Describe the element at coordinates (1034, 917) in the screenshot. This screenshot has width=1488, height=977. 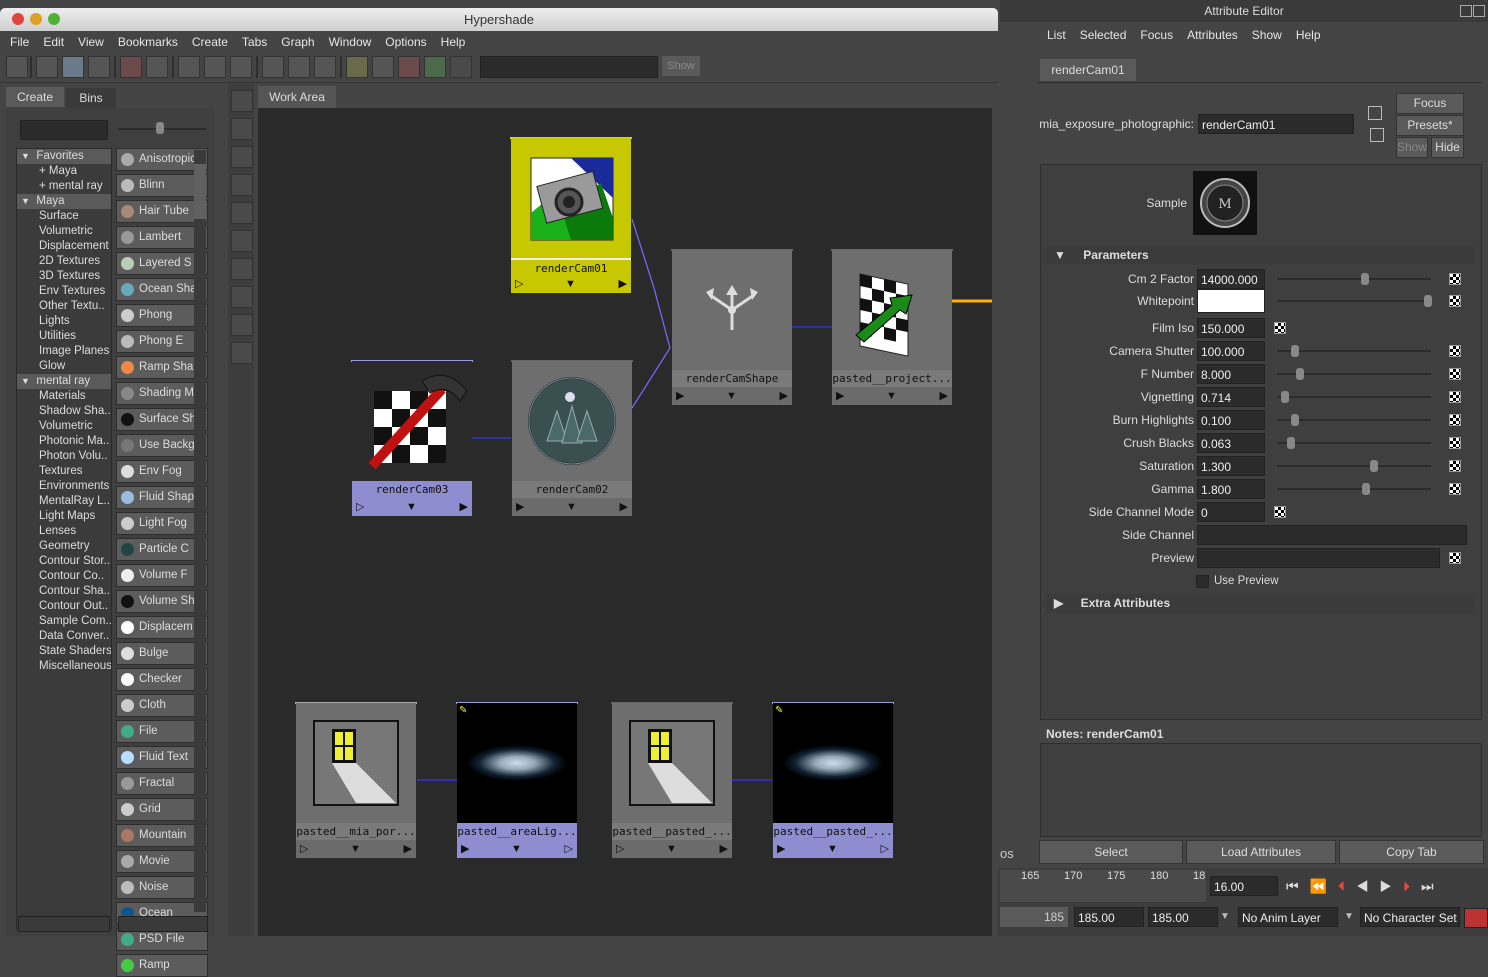
I see `range-start-slider: 185` at that location.